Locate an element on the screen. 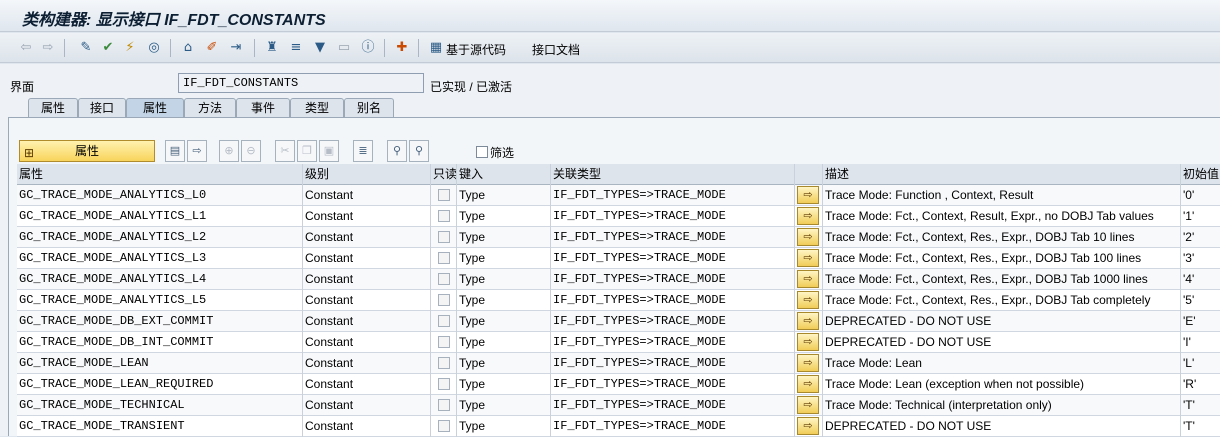 The height and width of the screenshot is (437, 1220). column-header-typing: 键入 is located at coordinates (504, 174).